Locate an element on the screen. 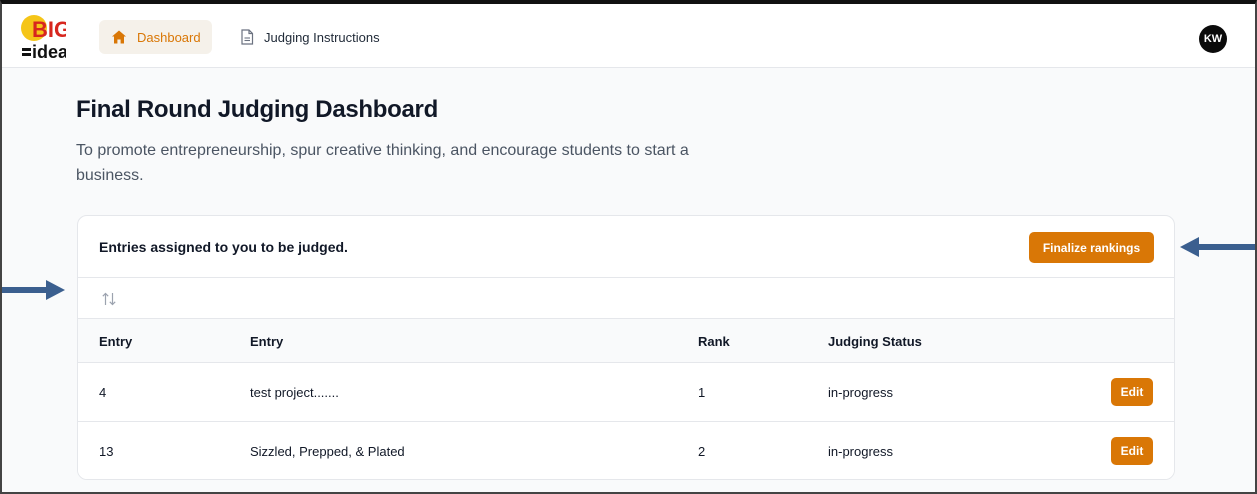  rank-cell: 2 is located at coordinates (702, 451).